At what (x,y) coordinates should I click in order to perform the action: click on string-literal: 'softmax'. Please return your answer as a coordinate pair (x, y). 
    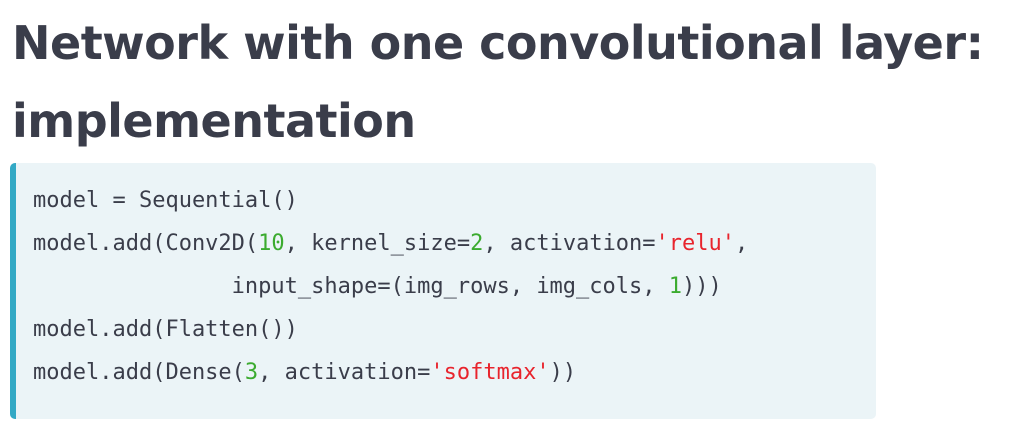
    Looking at the image, I should click on (490, 372).